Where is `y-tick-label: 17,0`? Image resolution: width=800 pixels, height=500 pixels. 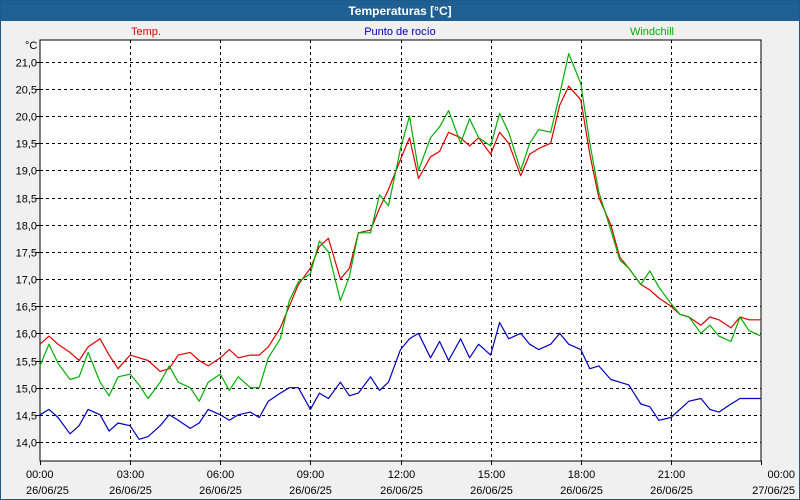 y-tick-label: 17,0 is located at coordinates (26, 281).